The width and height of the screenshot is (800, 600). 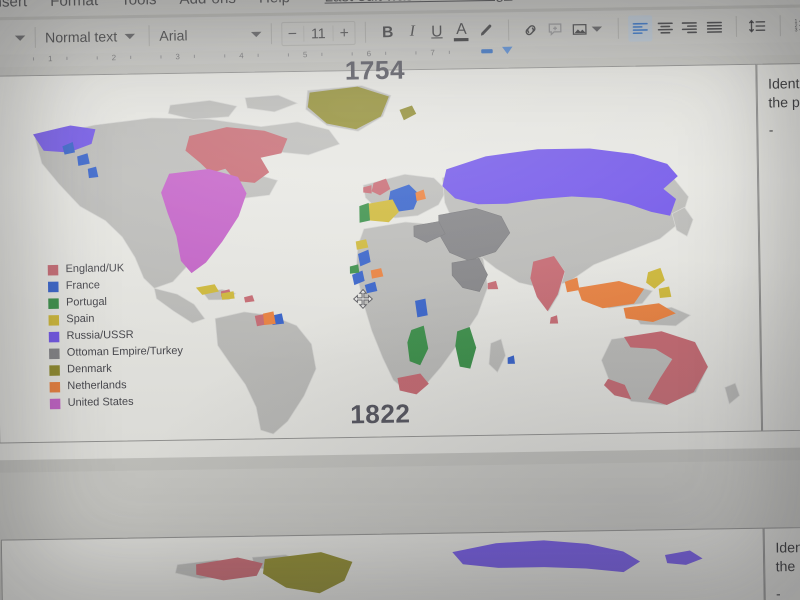 I want to click on zoom-level-dropdown: 0%, so click(x=13, y=38).